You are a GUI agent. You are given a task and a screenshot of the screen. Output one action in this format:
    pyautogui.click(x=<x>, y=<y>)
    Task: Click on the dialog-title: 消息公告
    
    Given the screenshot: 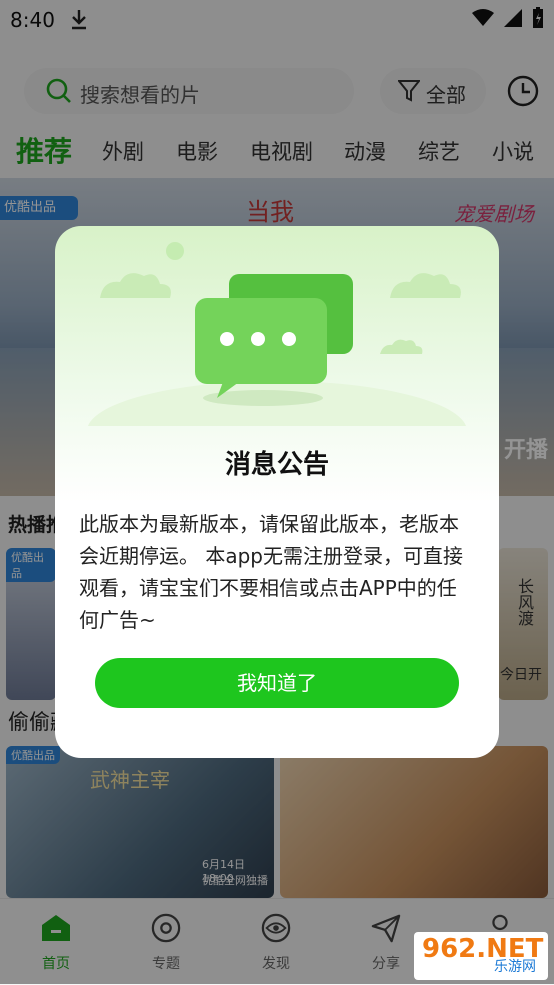 What is the action you would take?
    pyautogui.click(x=276, y=465)
    